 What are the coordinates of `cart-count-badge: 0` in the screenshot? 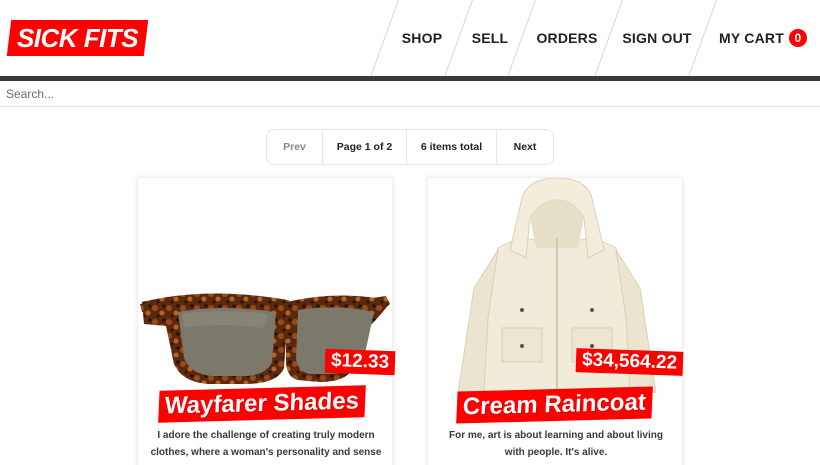 It's located at (797, 38).